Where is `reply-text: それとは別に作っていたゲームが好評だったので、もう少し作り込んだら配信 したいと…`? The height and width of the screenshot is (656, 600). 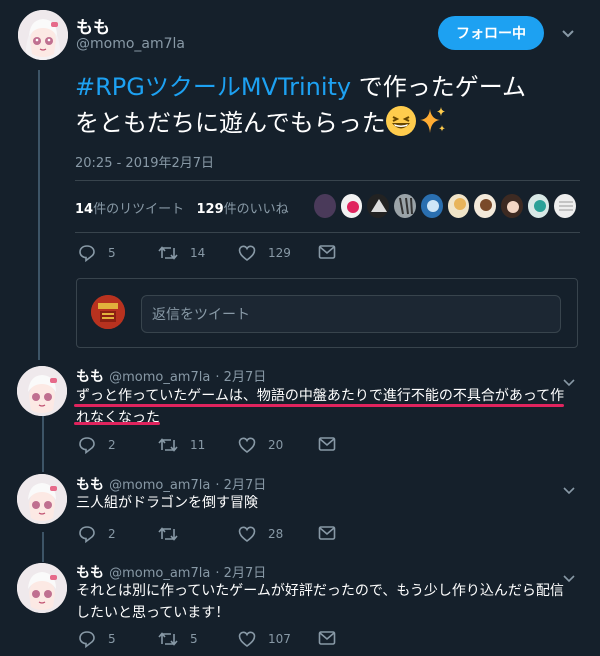 reply-text: それとは別に作っていたゲームが好評だったので、もう少し作り込んだら配信 したいと… is located at coordinates (331, 602).